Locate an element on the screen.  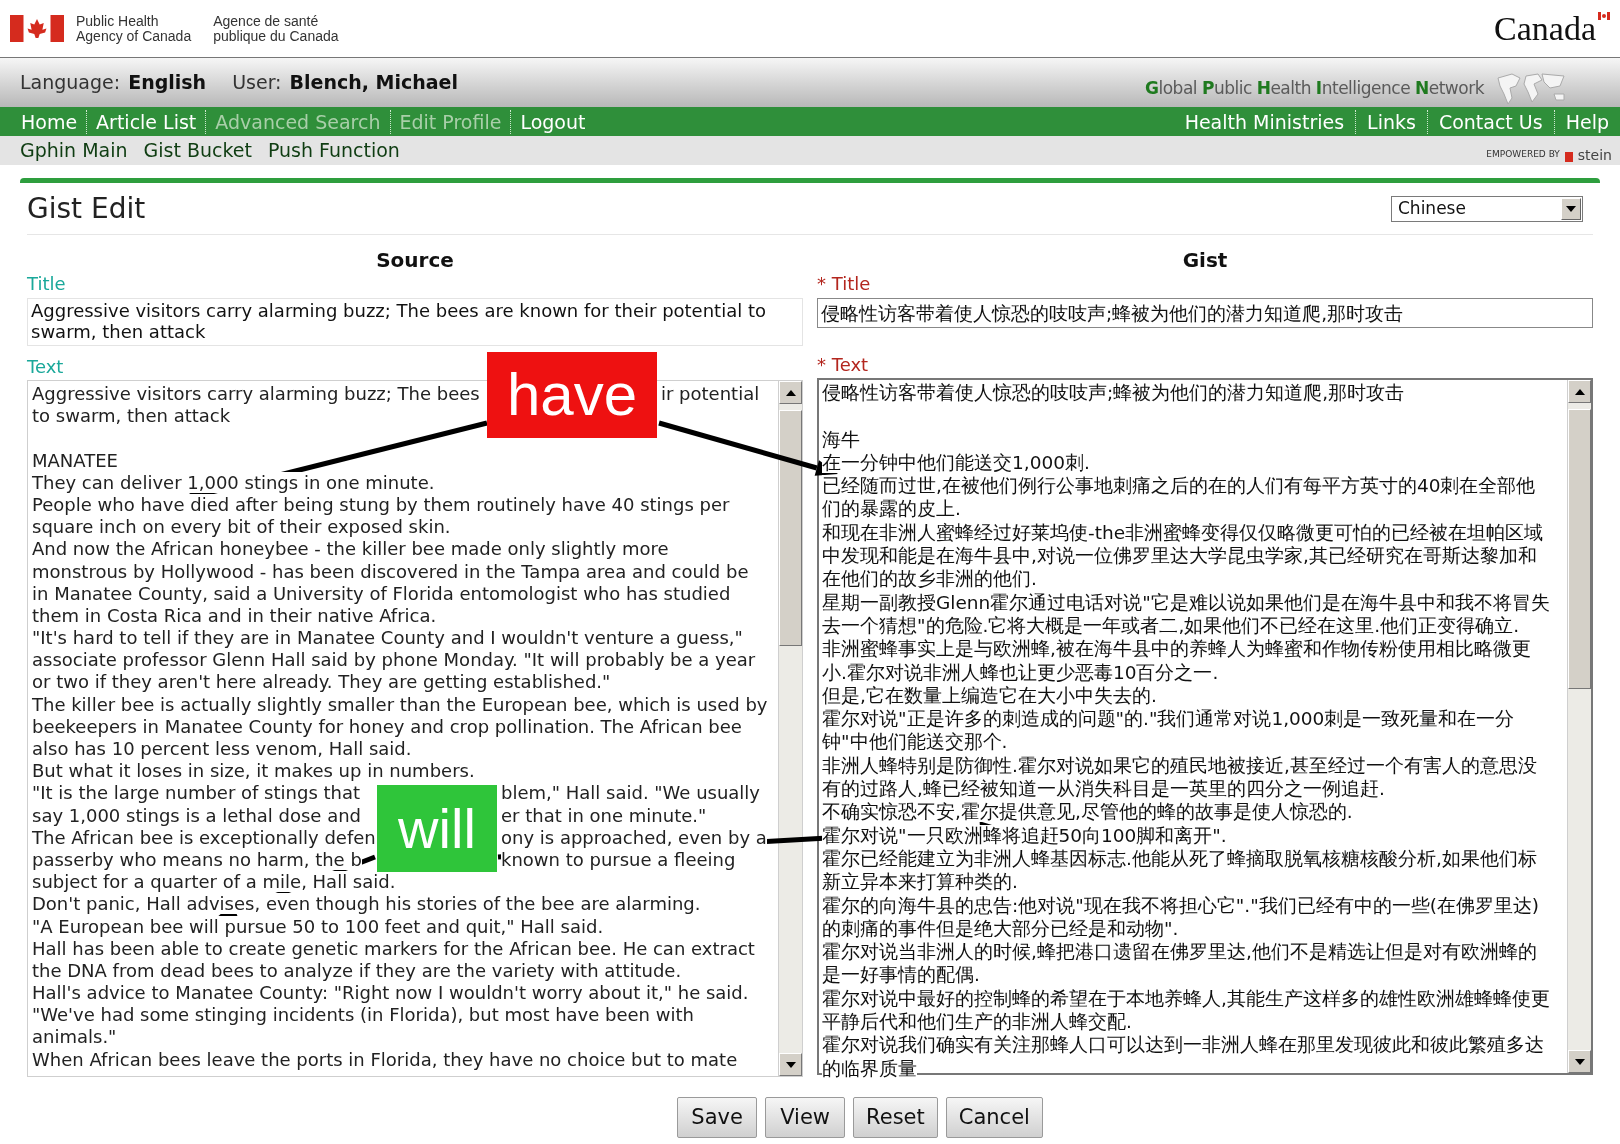
dropdown-arrow-icon is located at coordinates (1571, 208).